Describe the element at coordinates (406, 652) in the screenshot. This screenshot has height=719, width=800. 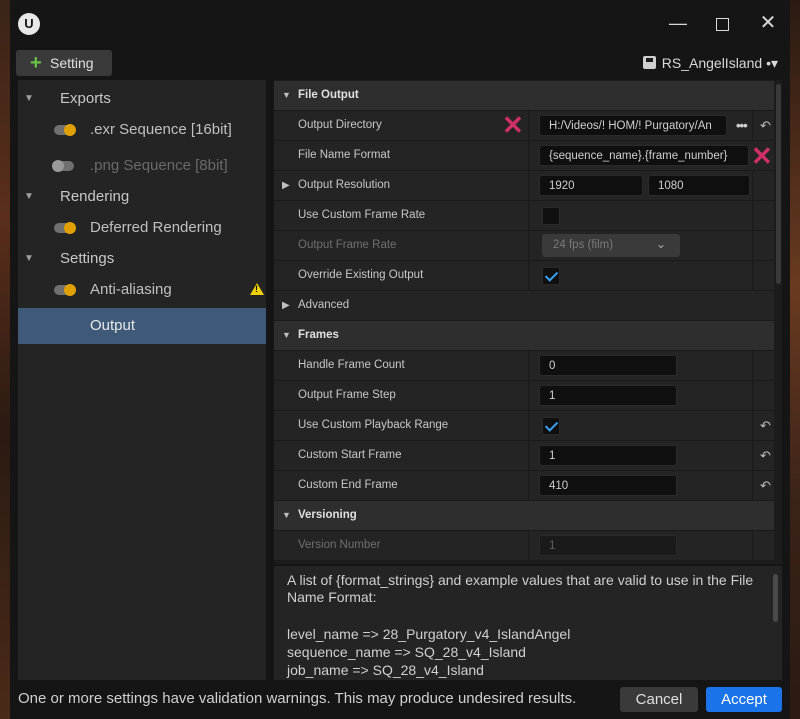
I see `description-line: sequence_name => SQ_28_v4_Island` at that location.